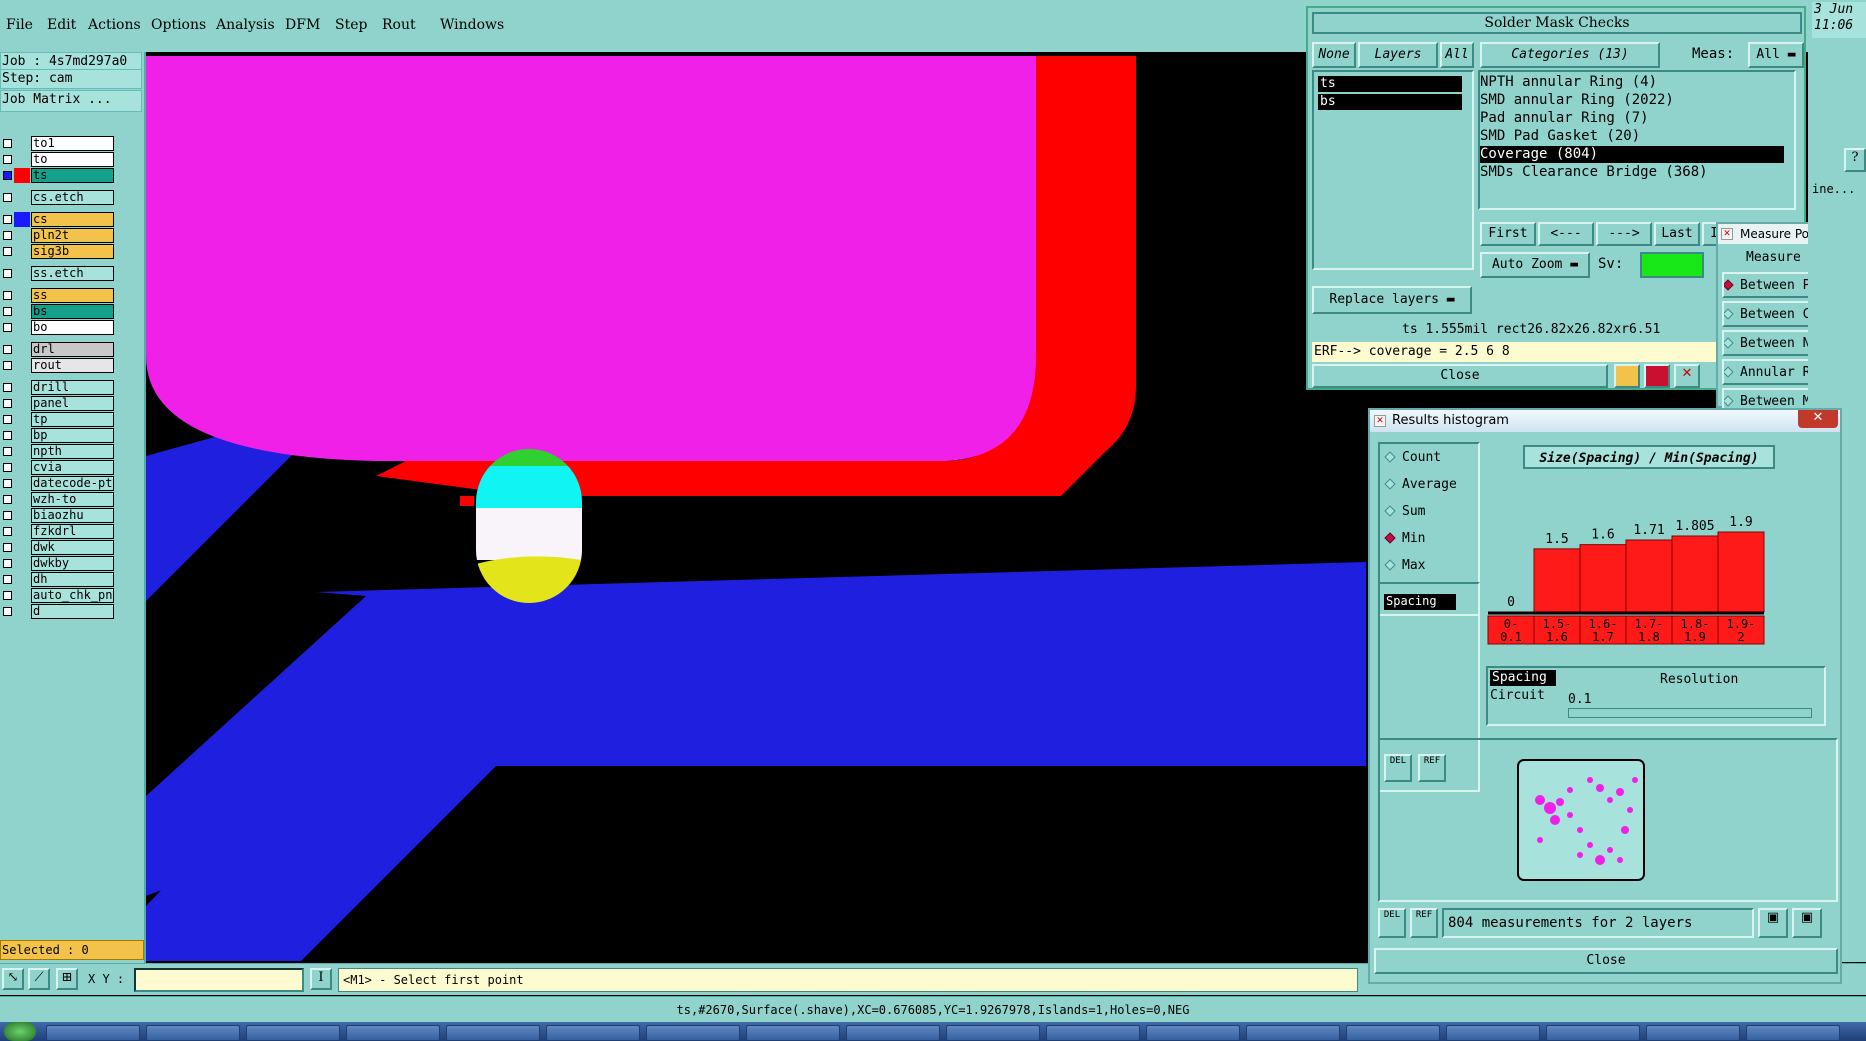 The image size is (1866, 1041). What do you see at coordinates (58, 387) in the screenshot?
I see `layer-row-drill: drill` at bounding box center [58, 387].